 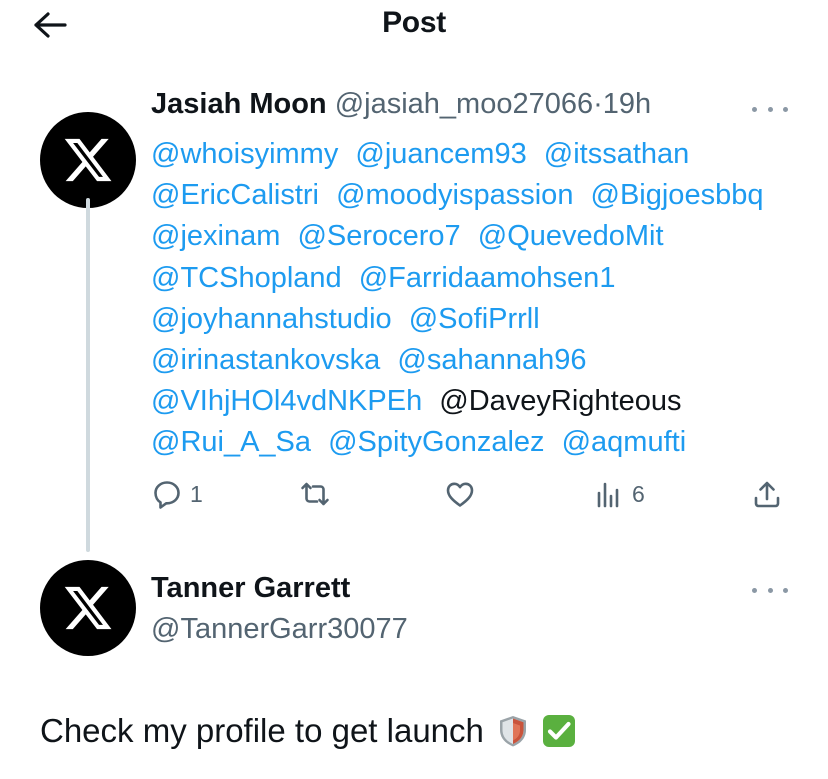 What do you see at coordinates (436, 442) in the screenshot?
I see `mention-link: @SpityGonzalez` at bounding box center [436, 442].